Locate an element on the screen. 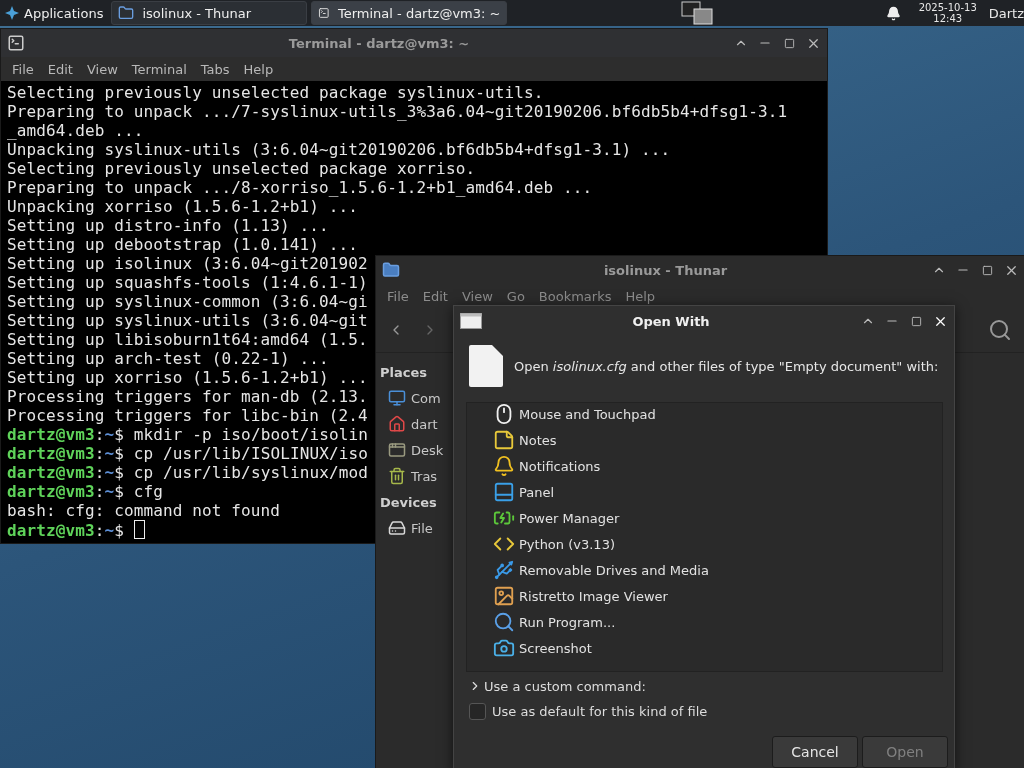 The image size is (1024, 768). terminal-line: Processing triggers for man-db (2.13. is located at coordinates (187, 396).